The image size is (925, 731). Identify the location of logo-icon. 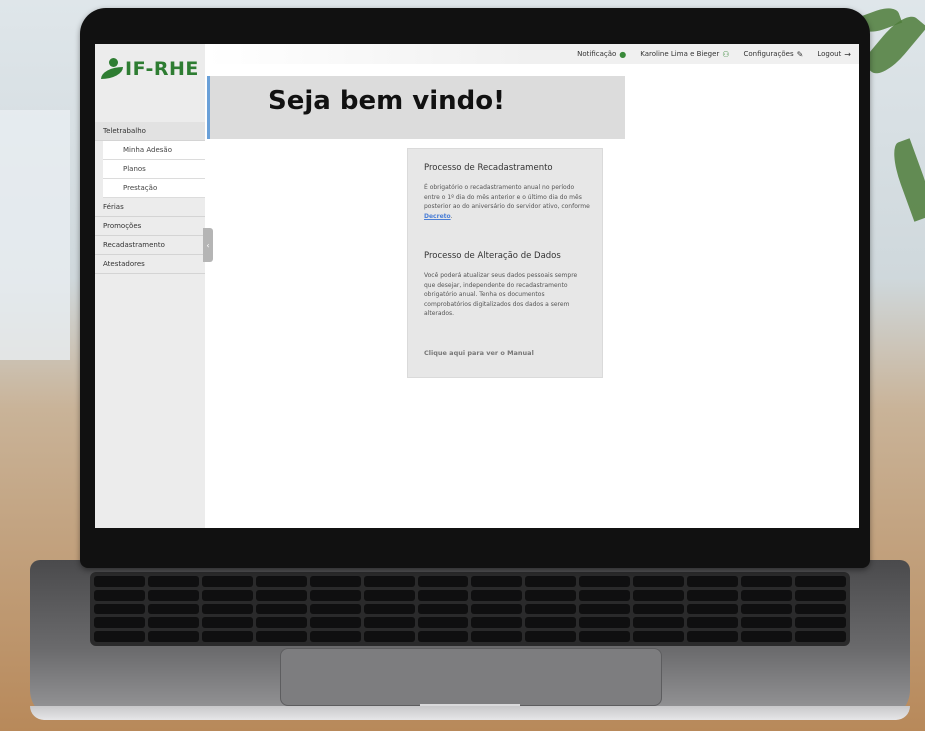
(112, 69).